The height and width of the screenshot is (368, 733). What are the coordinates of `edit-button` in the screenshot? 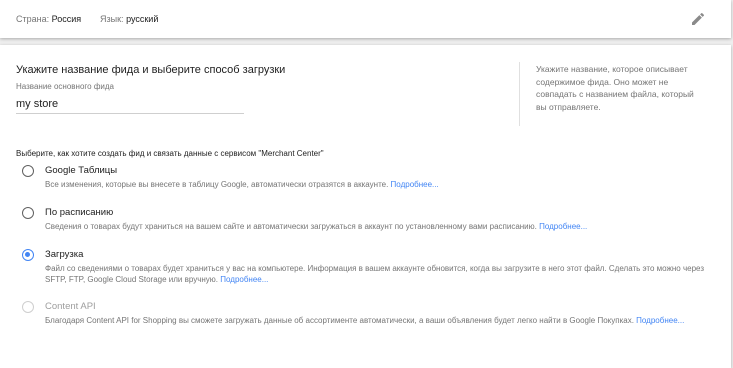 It's located at (698, 19).